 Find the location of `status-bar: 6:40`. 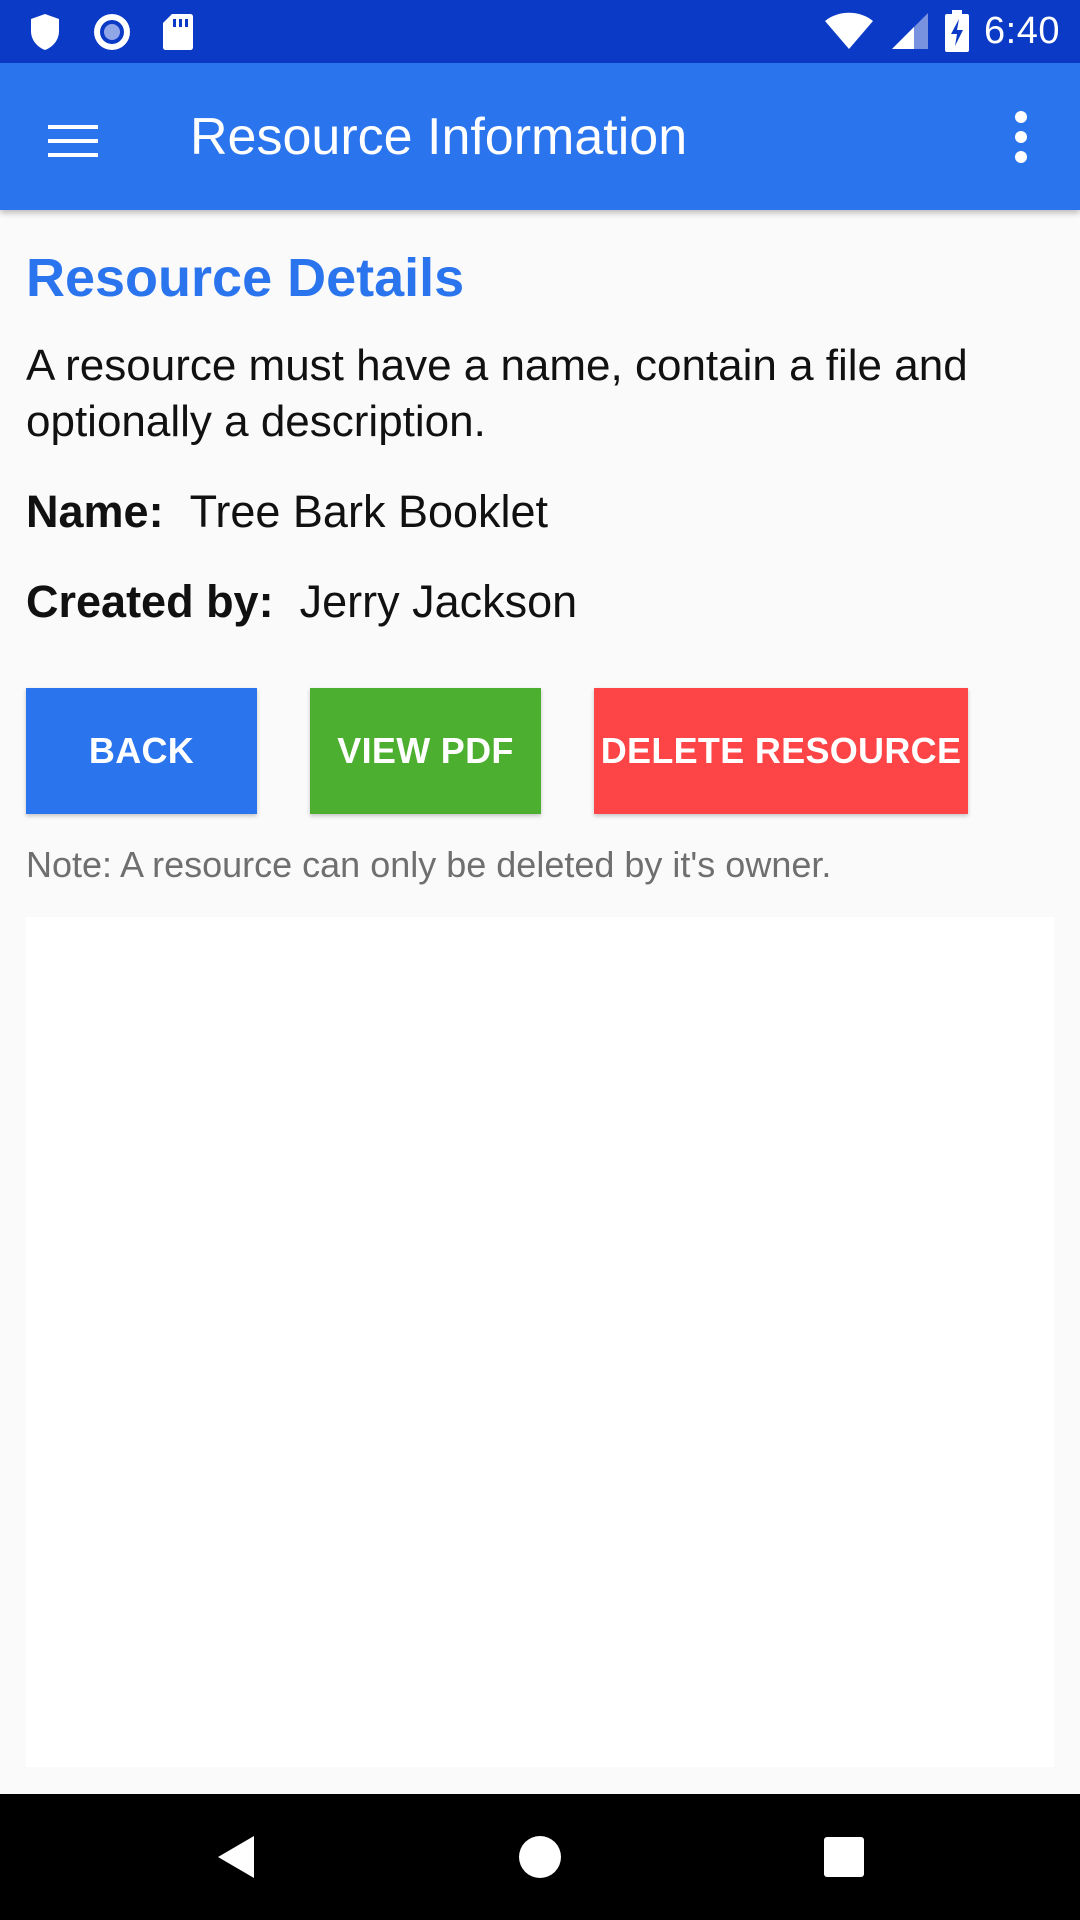

status-bar: 6:40 is located at coordinates (540, 31).